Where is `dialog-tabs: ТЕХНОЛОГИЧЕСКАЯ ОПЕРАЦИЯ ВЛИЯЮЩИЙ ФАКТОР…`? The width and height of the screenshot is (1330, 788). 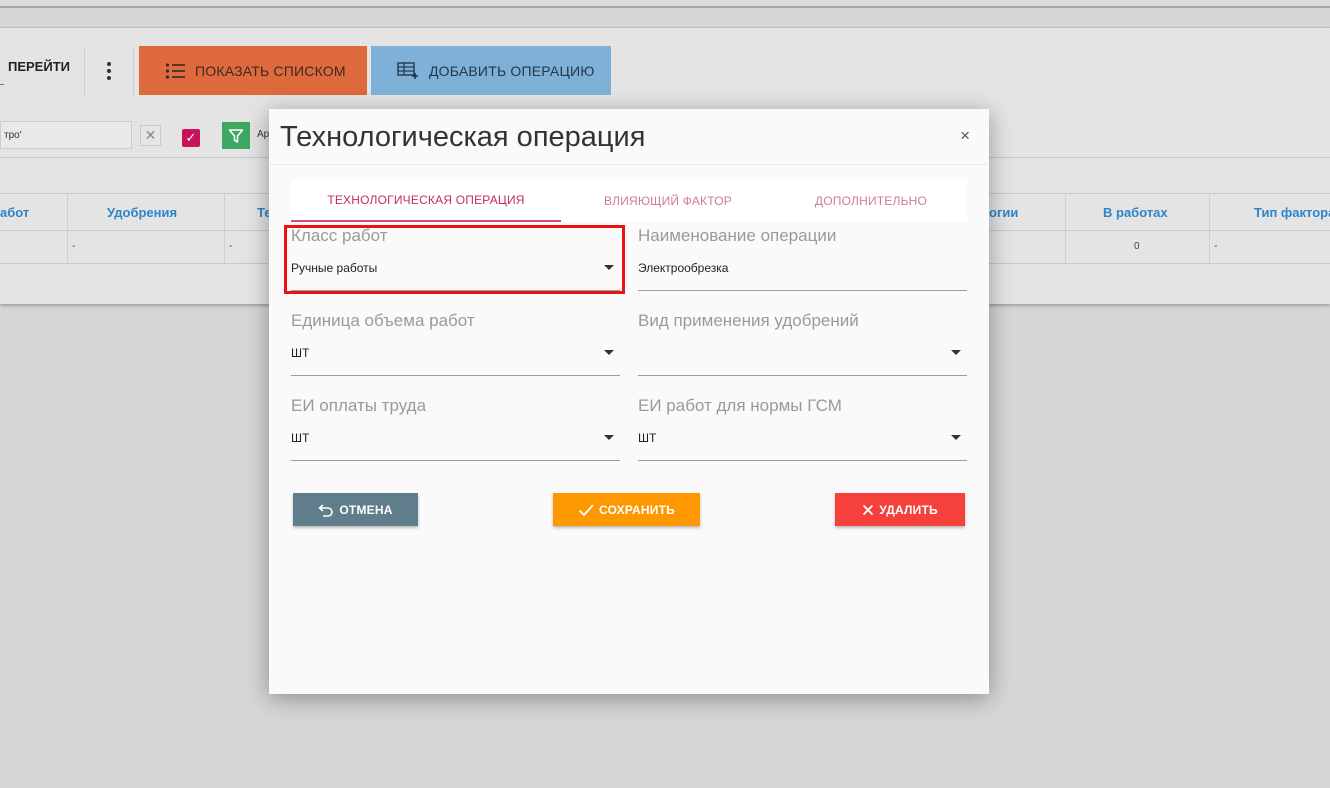 dialog-tabs: ТЕХНОЛОГИЧЕСКАЯ ОПЕРАЦИЯ ВЛИЯЮЩИЙ ФАКТОР… is located at coordinates (629, 200).